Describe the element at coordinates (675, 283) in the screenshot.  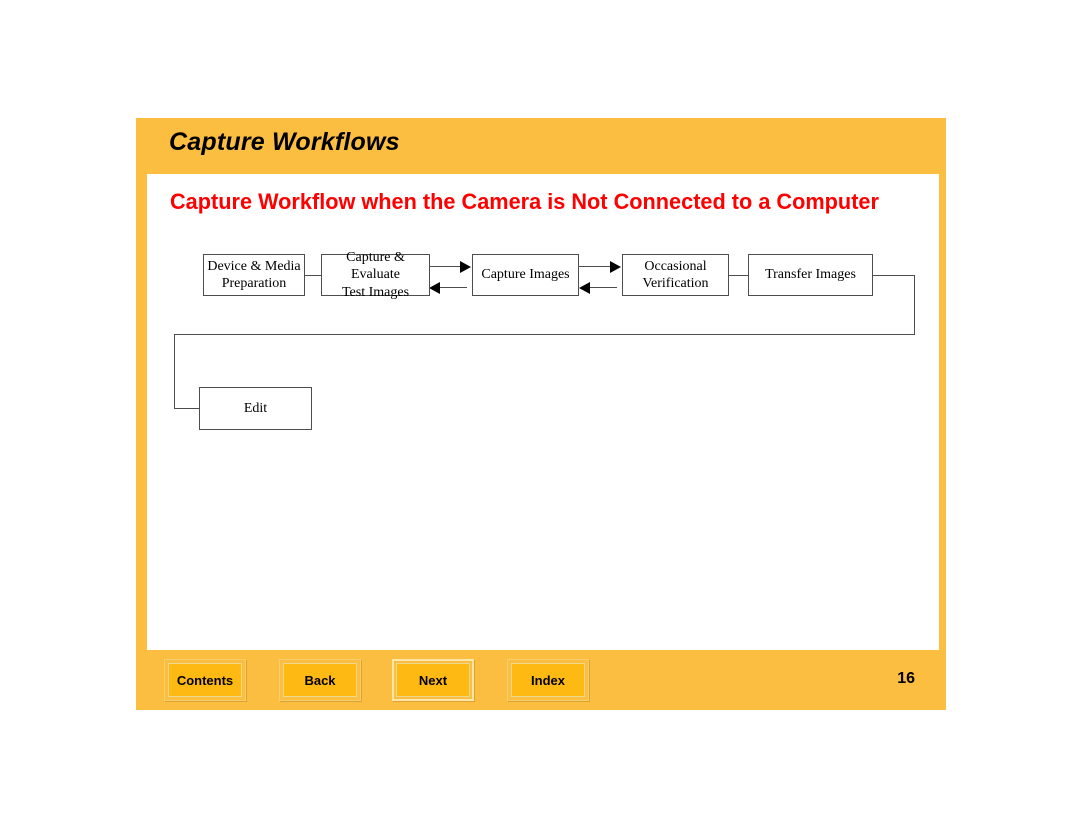
I see `flow-box-line2: Verification` at that location.